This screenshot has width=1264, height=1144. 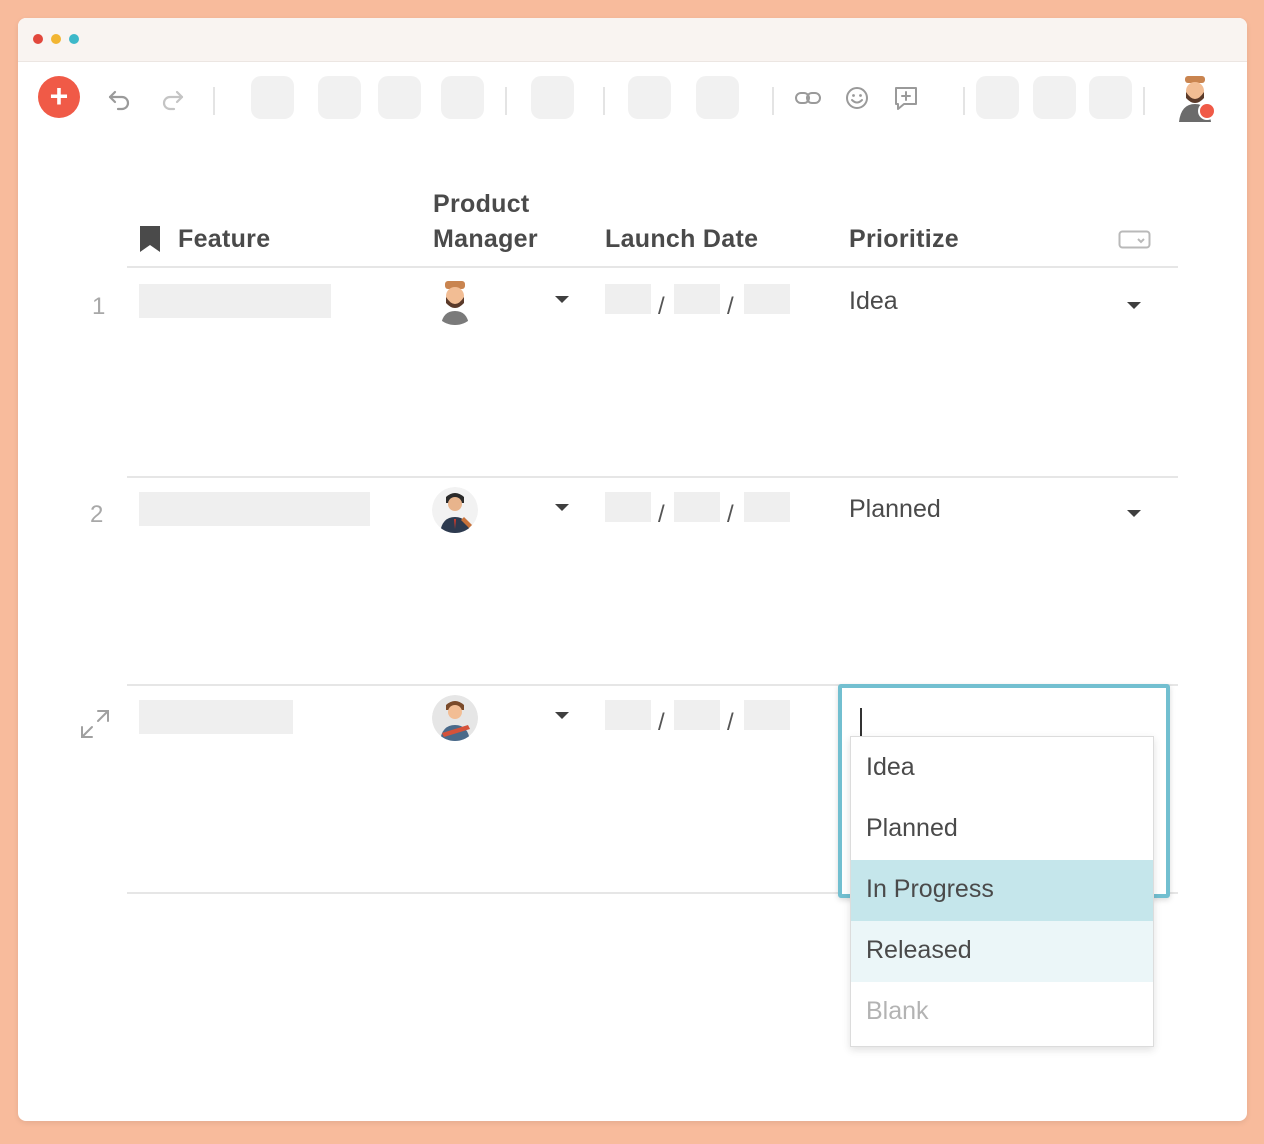 What do you see at coordinates (897, 1011) in the screenshot?
I see `option-label: Blank` at bounding box center [897, 1011].